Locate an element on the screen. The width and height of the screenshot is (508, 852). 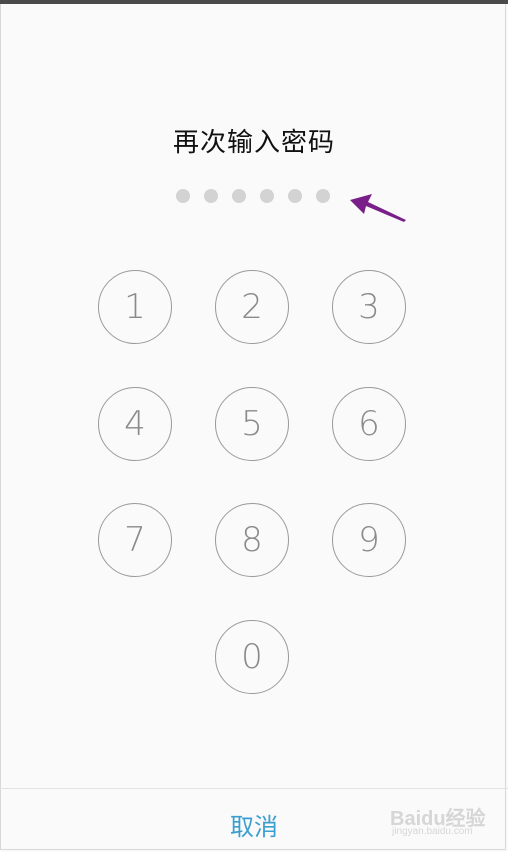
page-title: 再次输入密码 is located at coordinates (253, 143).